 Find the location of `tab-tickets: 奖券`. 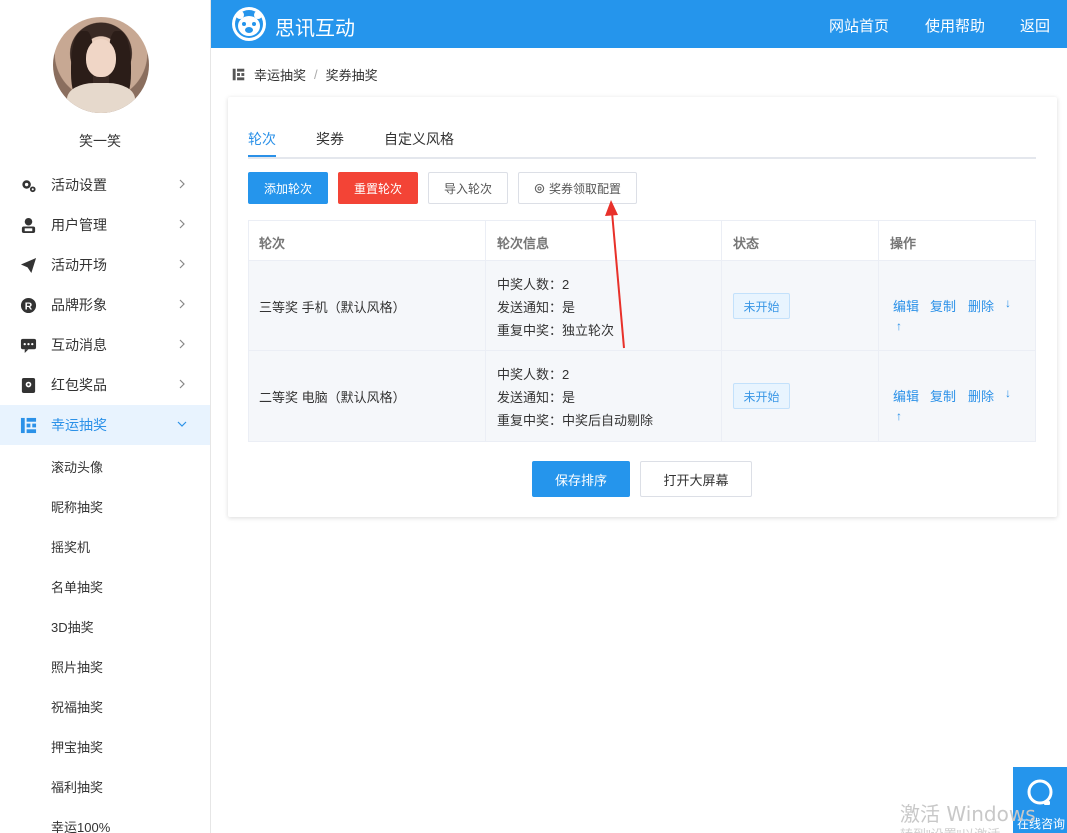

tab-tickets: 奖券 is located at coordinates (330, 139).